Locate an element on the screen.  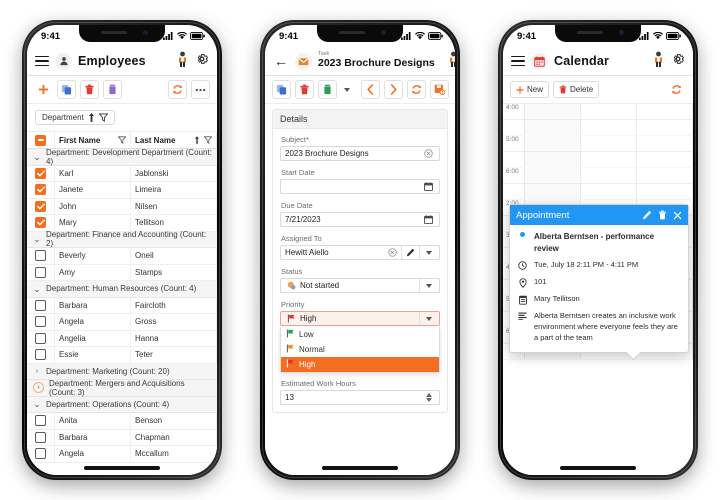
group-row: ⌄ Department: Human Resources (Count: 4) is located at coordinates (122, 289).